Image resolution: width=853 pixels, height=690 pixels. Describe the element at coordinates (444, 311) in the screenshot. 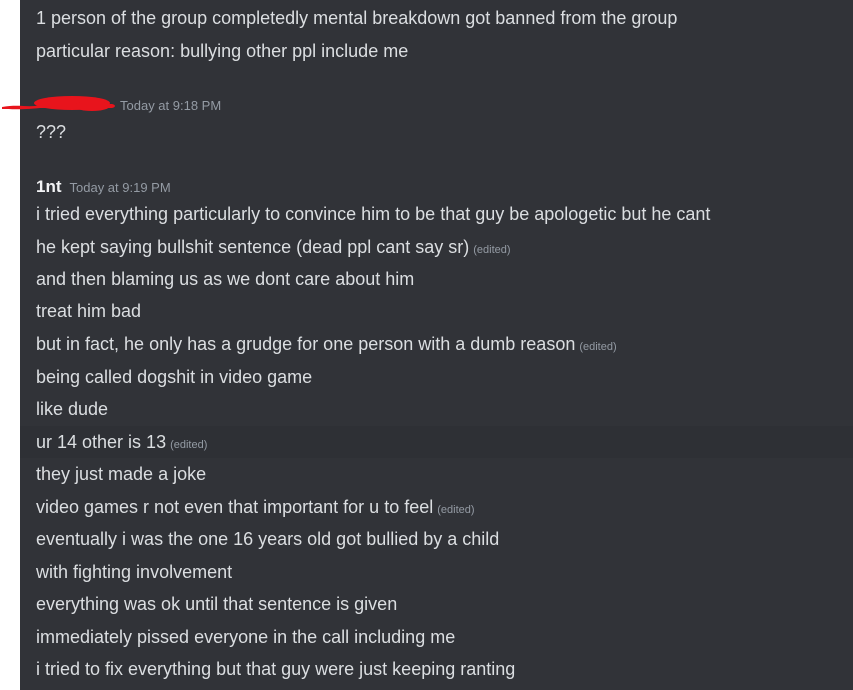

I see `message-line: treat him bad` at that location.